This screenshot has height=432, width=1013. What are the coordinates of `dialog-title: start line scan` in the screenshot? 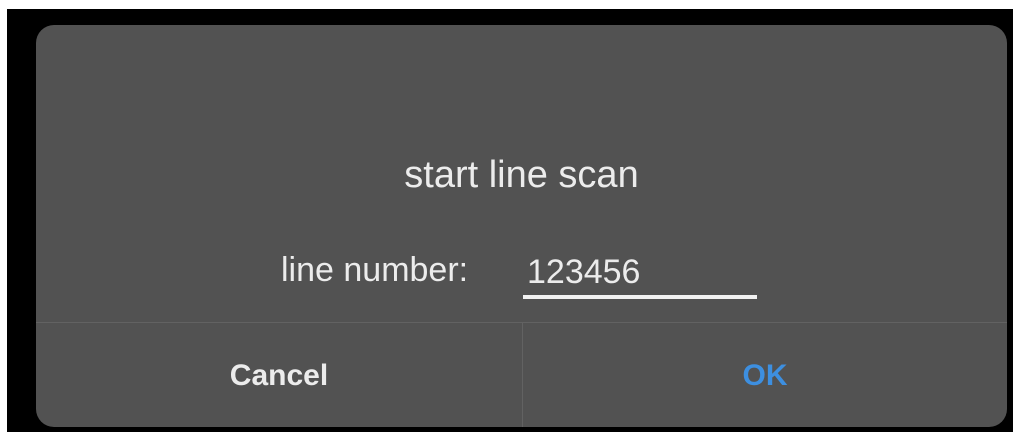 It's located at (521, 175).